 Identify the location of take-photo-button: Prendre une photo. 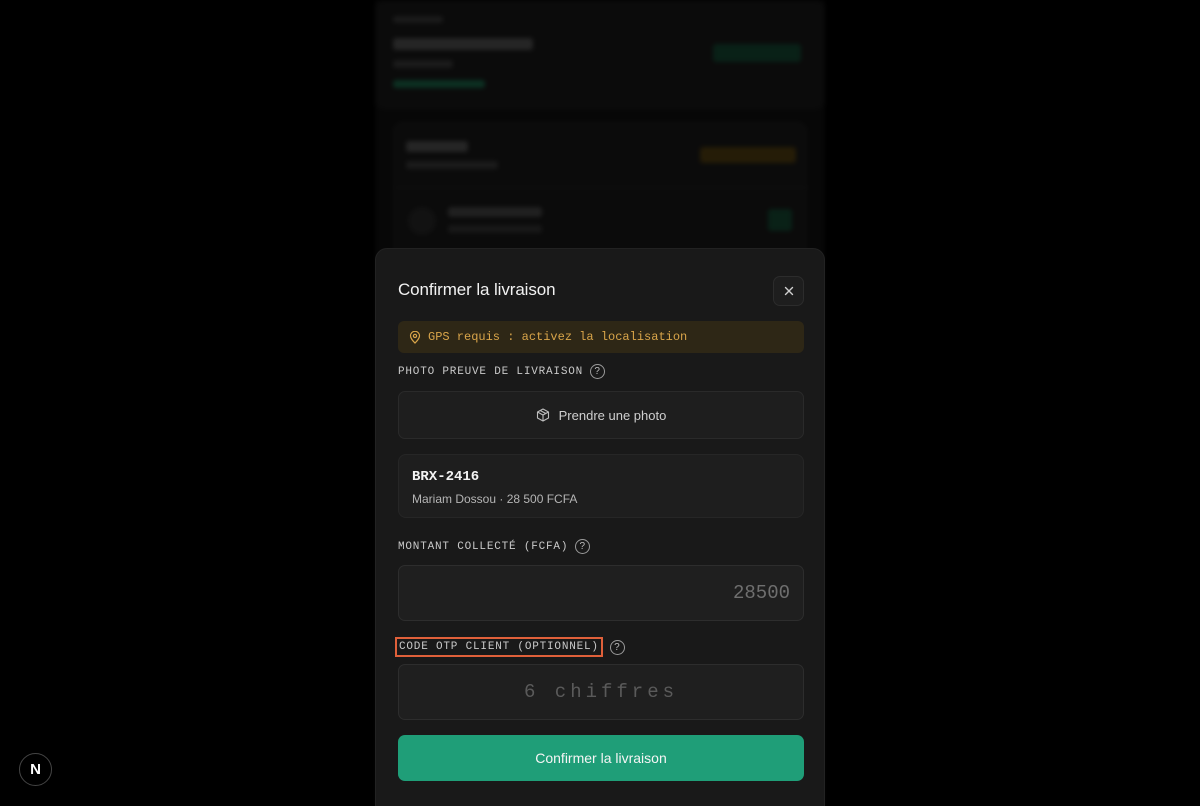
(601, 415).